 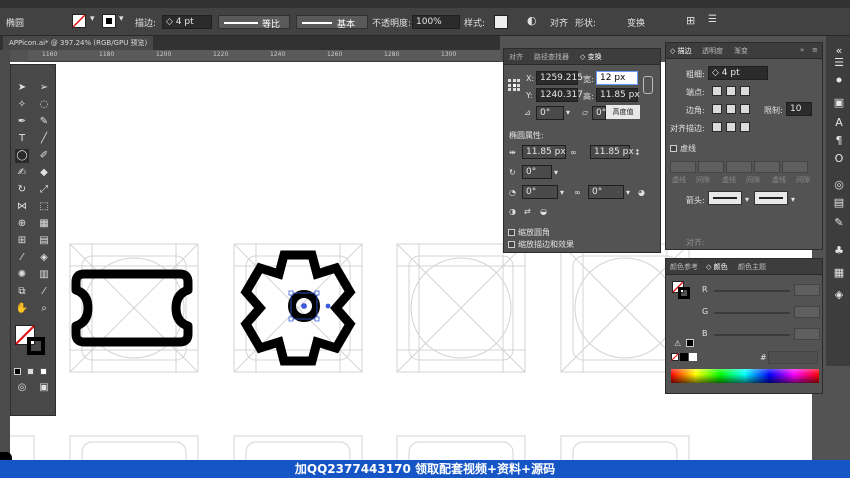 I want to click on tab-stroke: ◇ 描边, so click(x=681, y=51).